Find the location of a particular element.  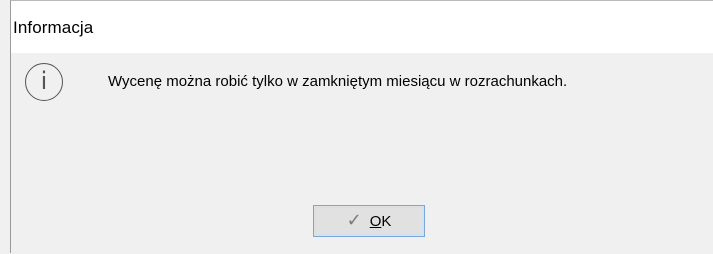

info-icon-glyph: i is located at coordinates (44, 81).